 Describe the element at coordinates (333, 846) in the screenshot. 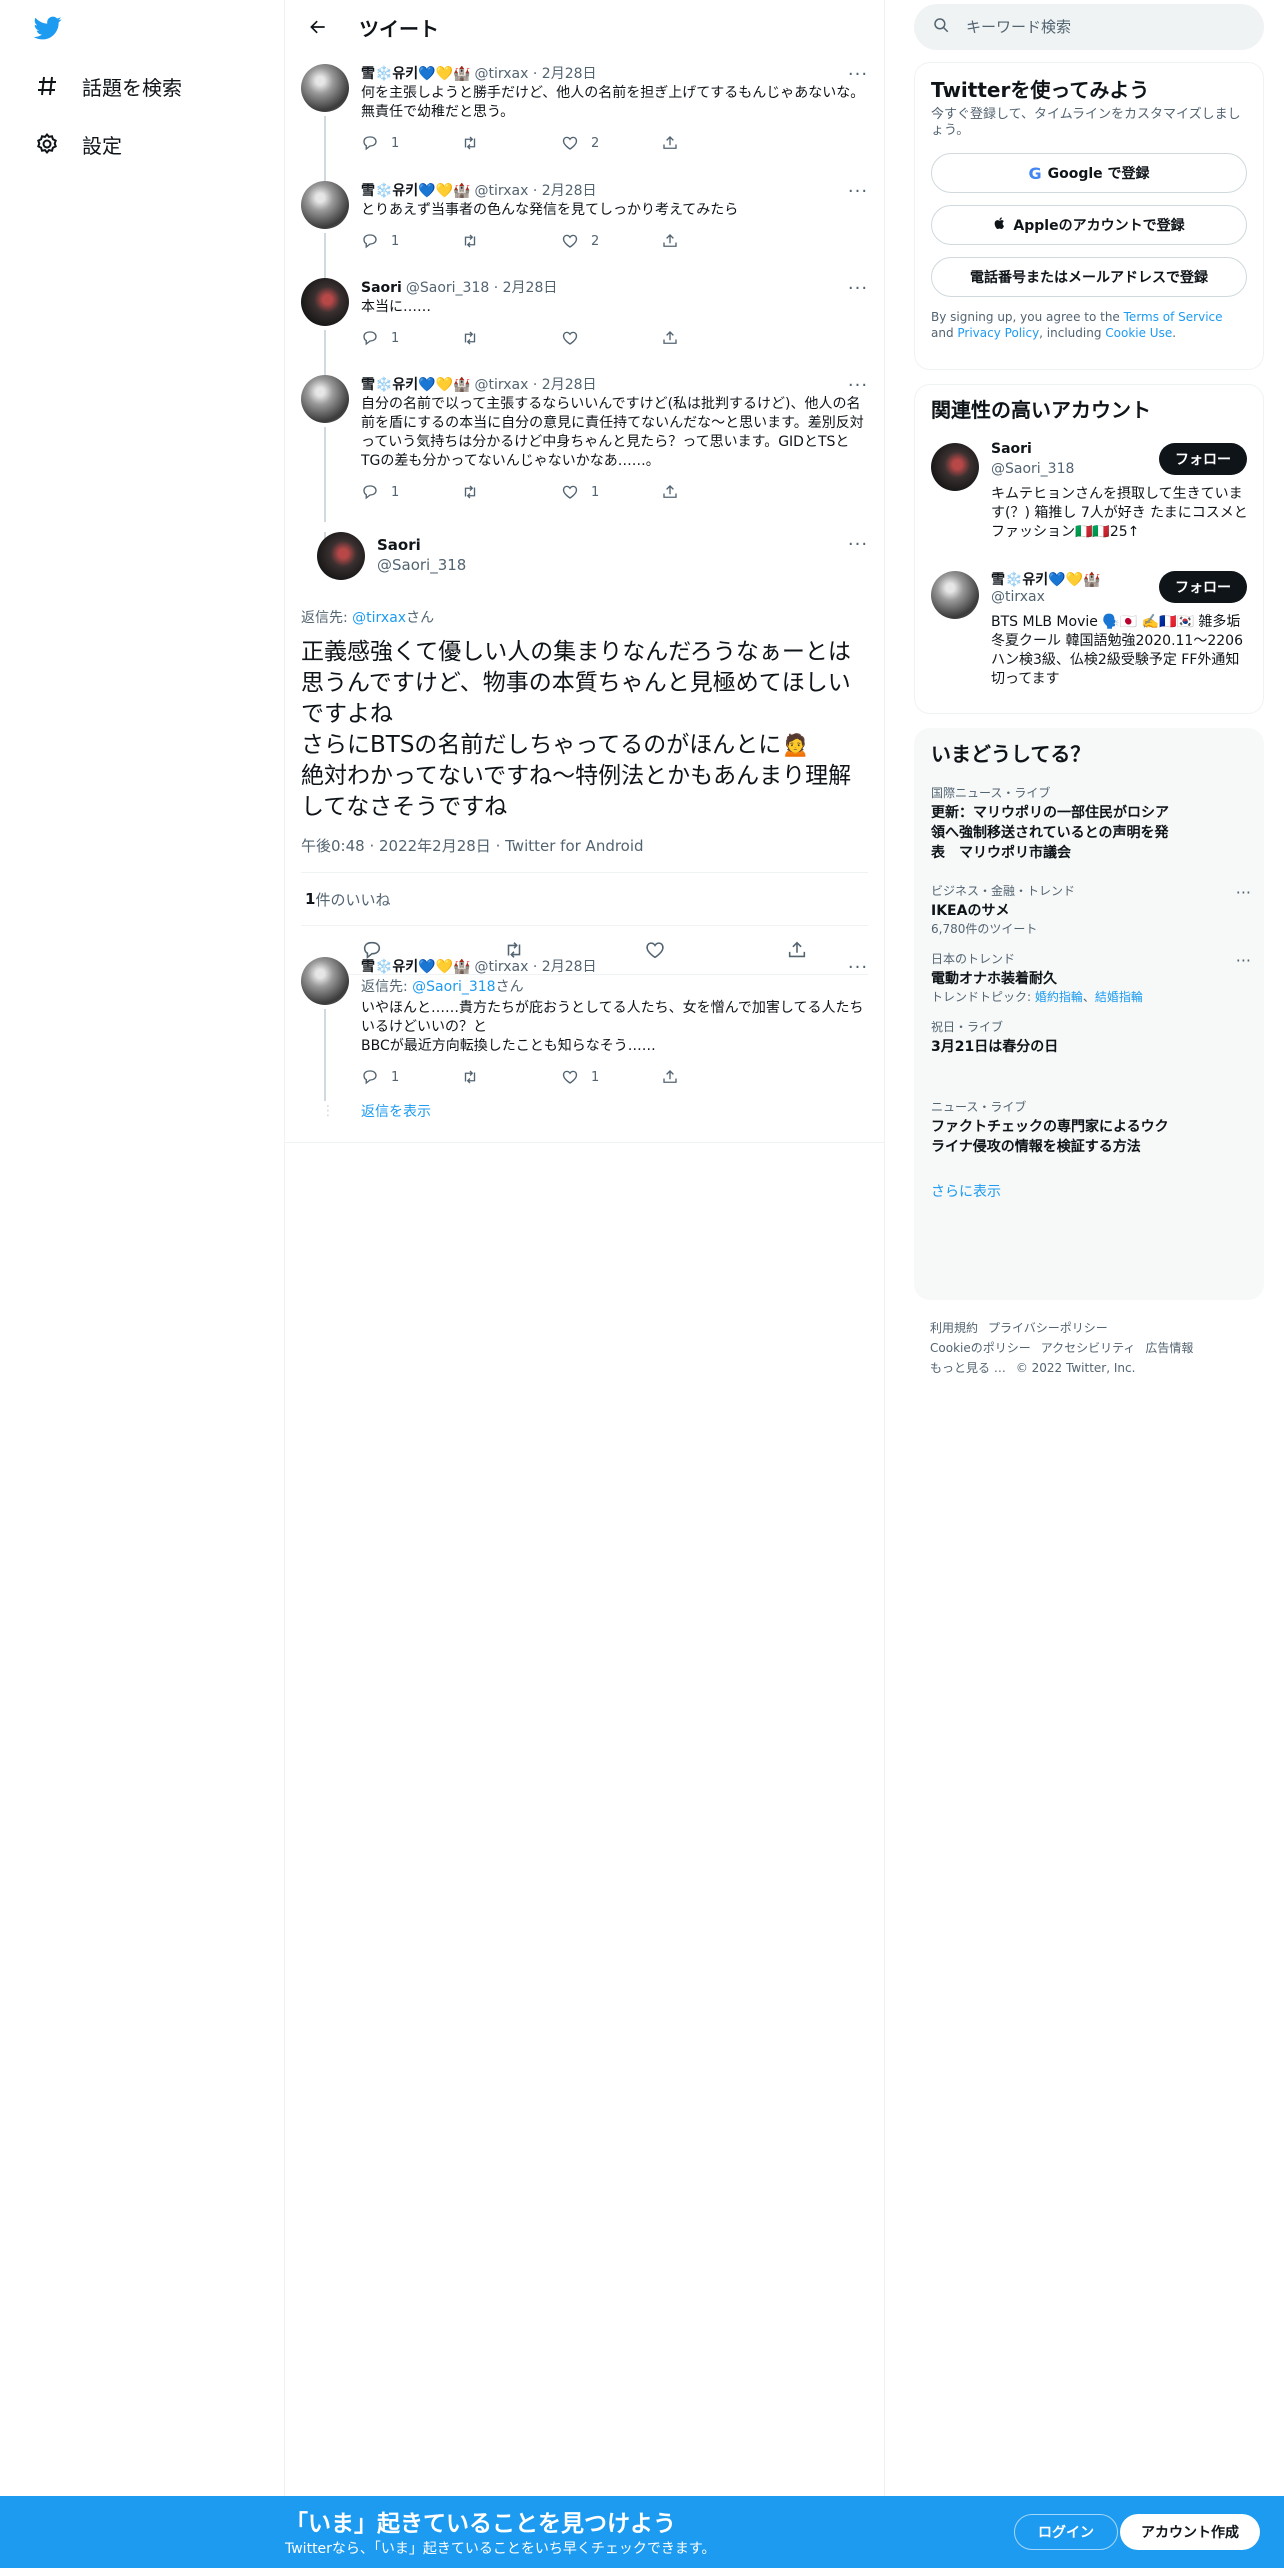

I see `tweet-time: 午後0:48` at that location.